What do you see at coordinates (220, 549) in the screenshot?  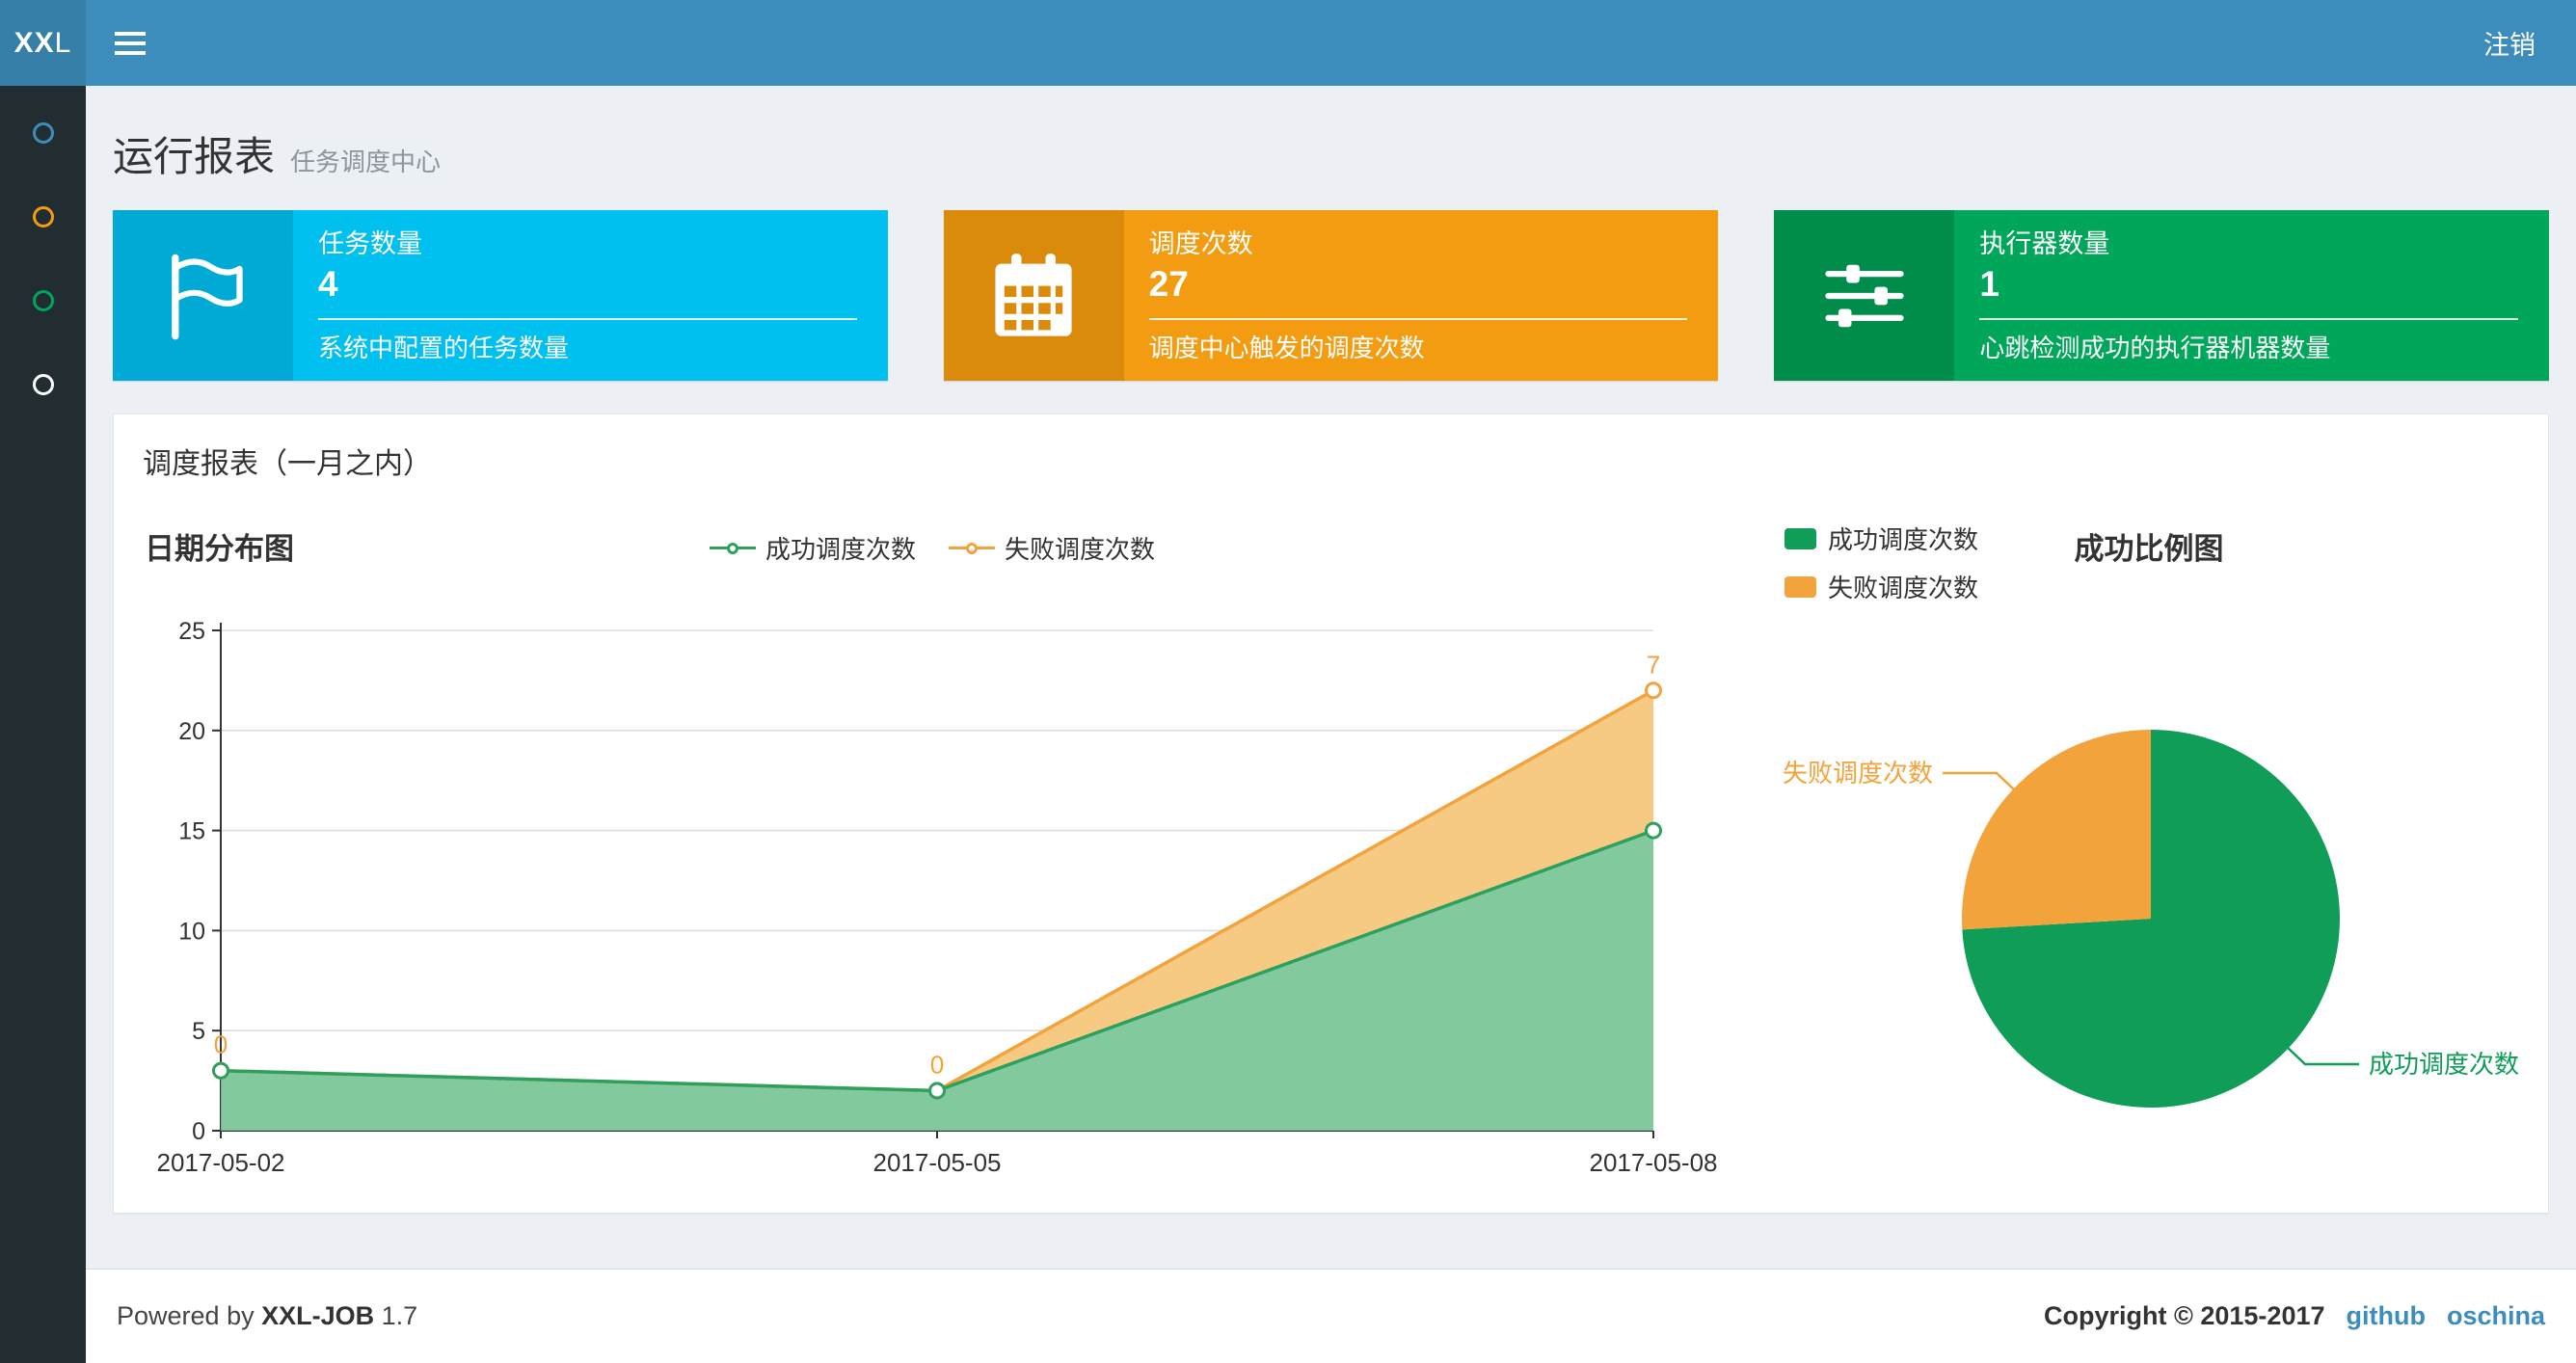 I see `line-chart-title: 日期分布图` at bounding box center [220, 549].